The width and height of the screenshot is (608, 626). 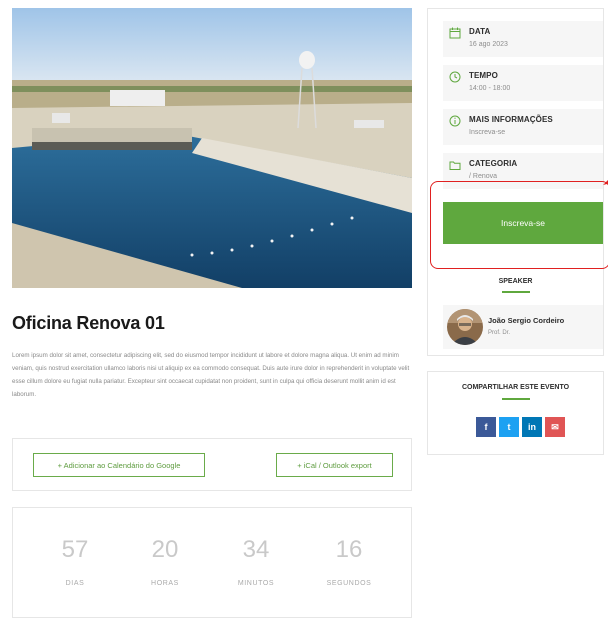 What do you see at coordinates (490, 88) in the screenshot?
I see `info-value: 14:00 - 18:00` at bounding box center [490, 88].